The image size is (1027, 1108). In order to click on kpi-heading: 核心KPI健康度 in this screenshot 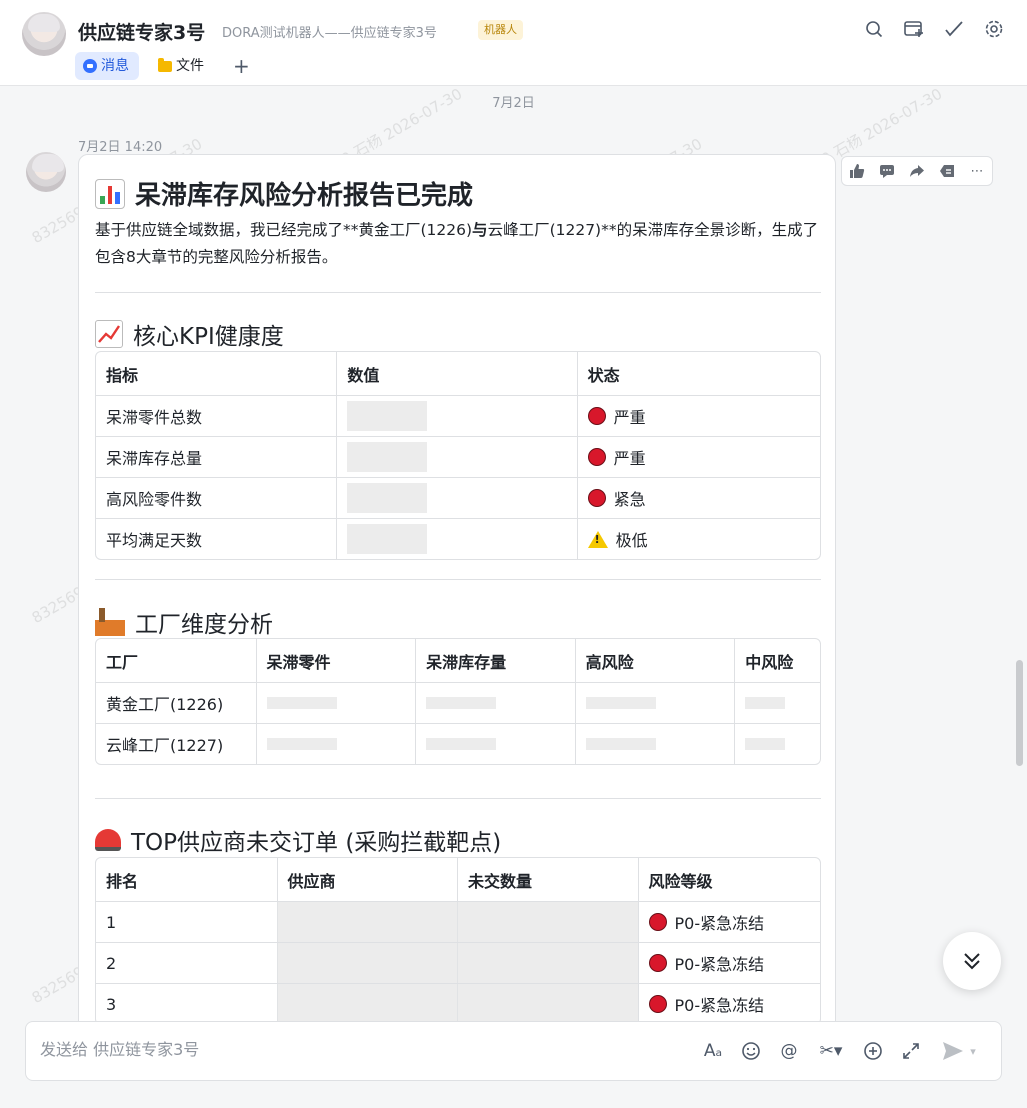, I will do `click(189, 334)`.